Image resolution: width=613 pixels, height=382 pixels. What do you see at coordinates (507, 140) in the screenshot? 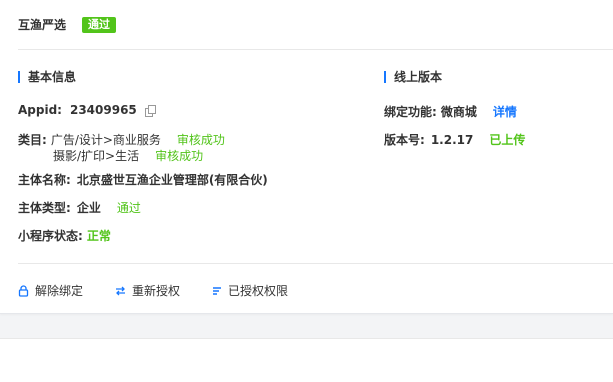
I see `version-status: 已上传` at bounding box center [507, 140].